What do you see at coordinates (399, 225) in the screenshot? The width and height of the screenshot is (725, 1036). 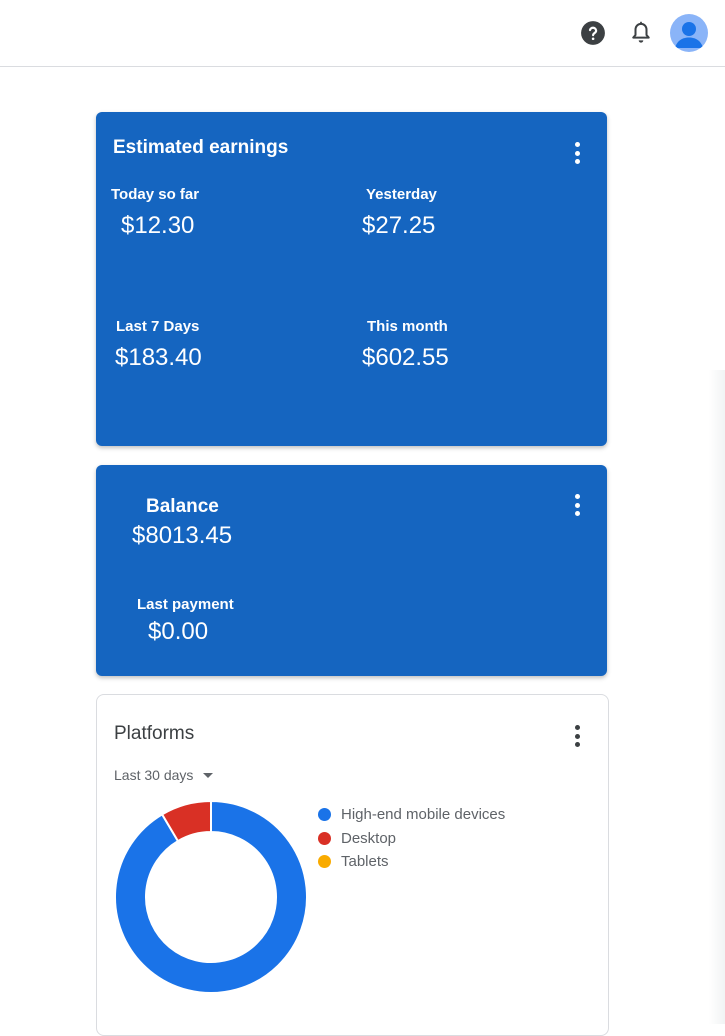 I see `yesterday-value: $27.25` at bounding box center [399, 225].